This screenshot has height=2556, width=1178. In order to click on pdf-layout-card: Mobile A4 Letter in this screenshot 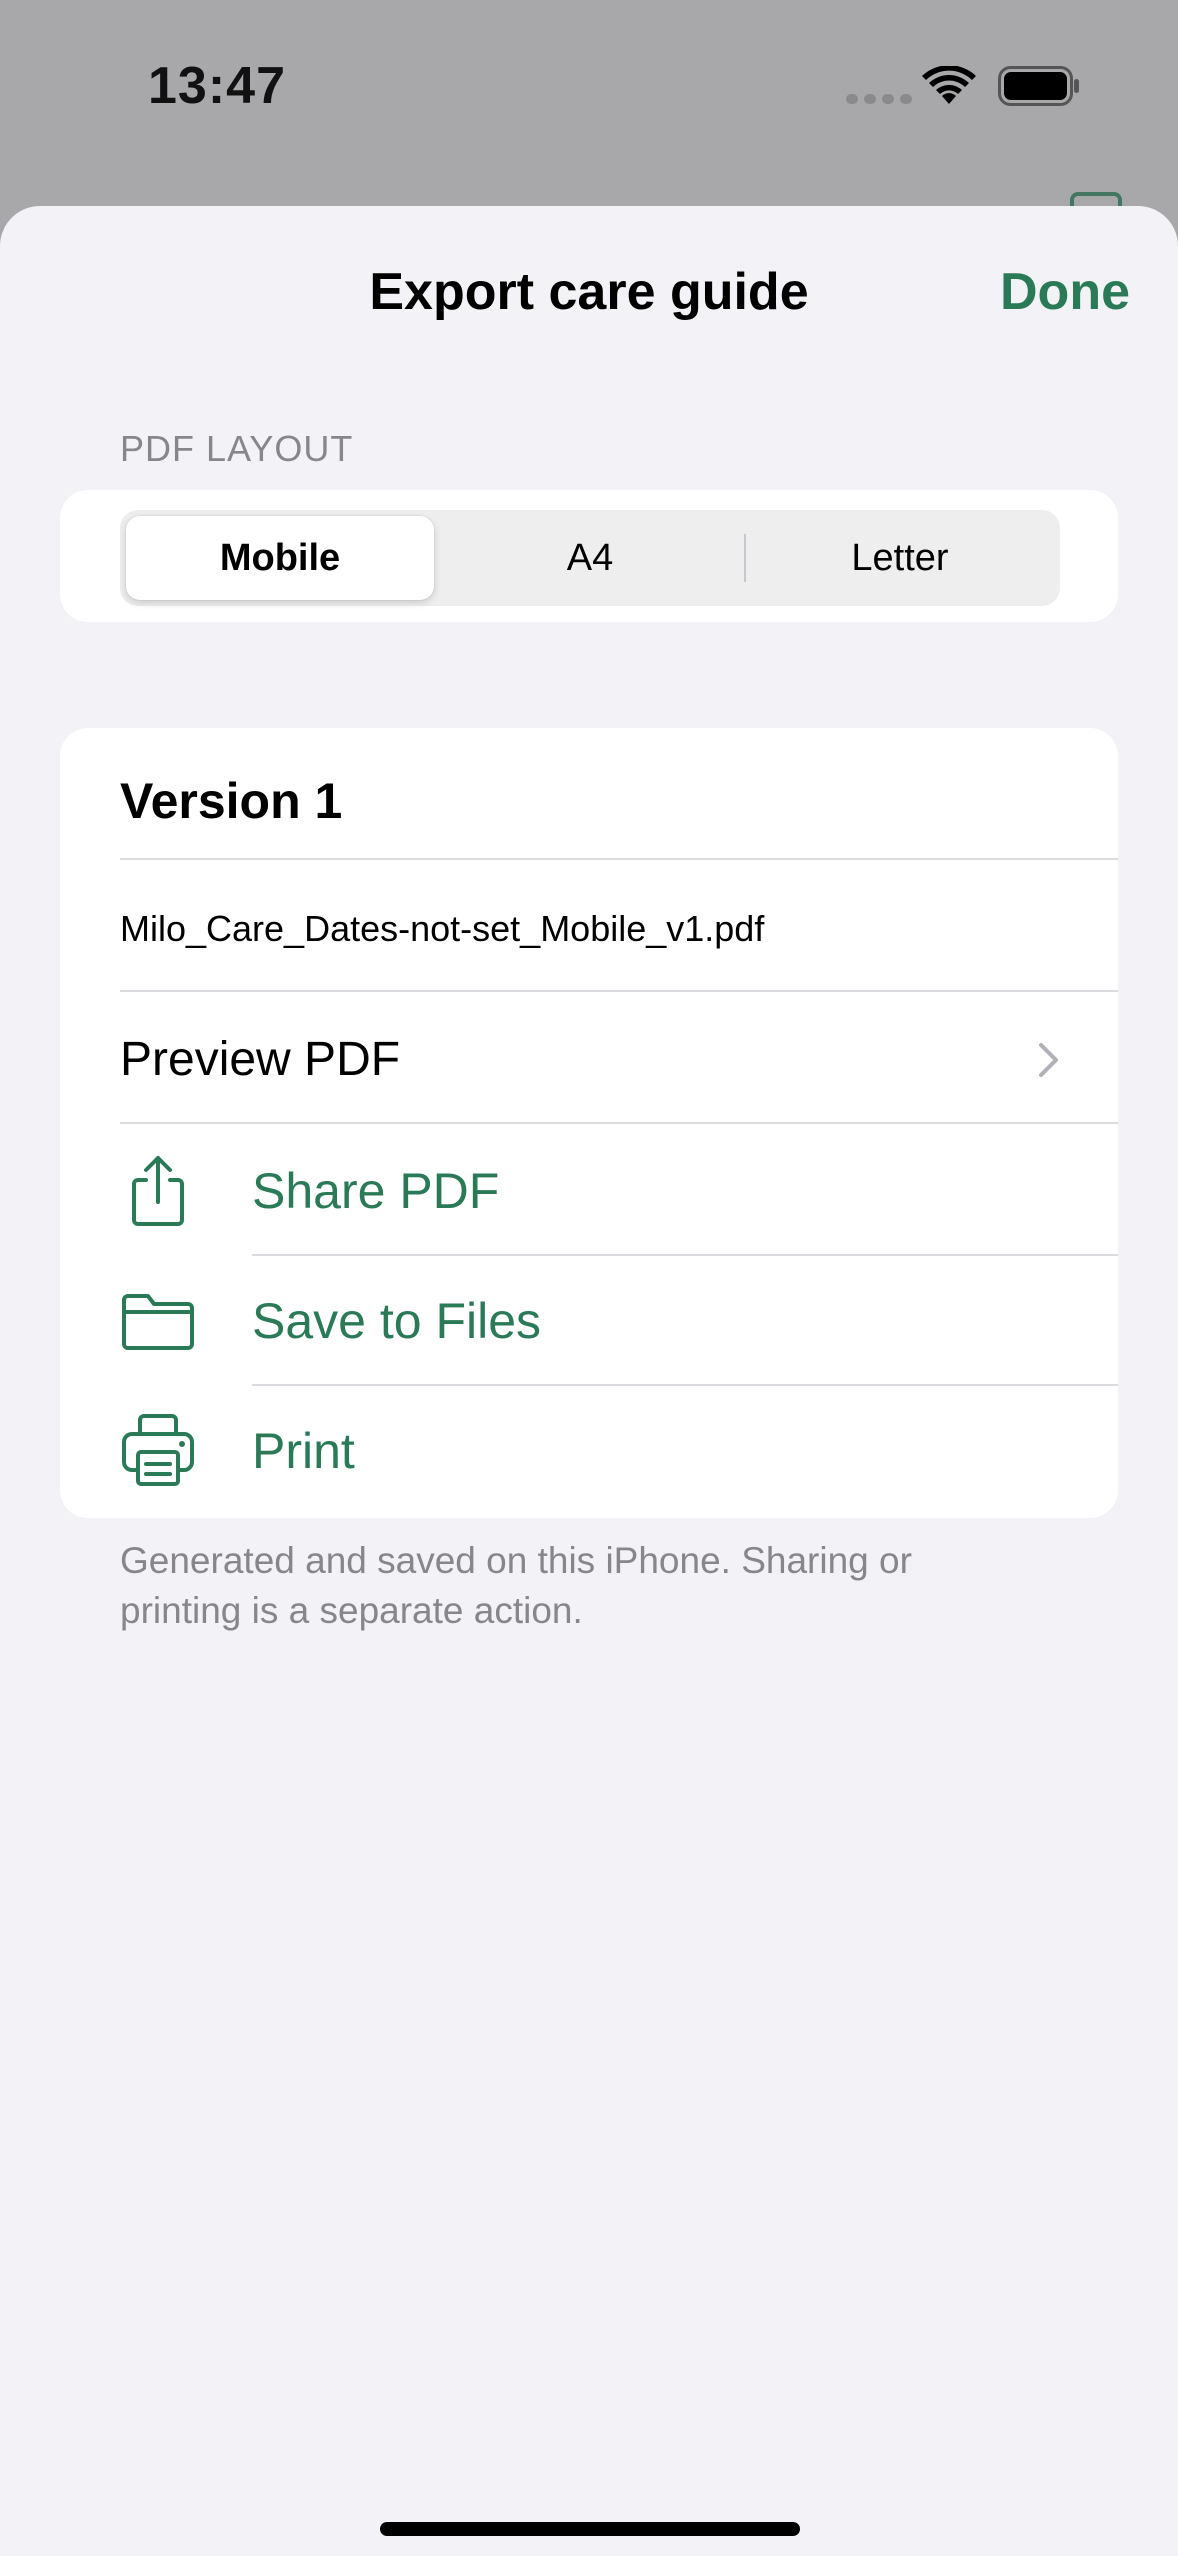, I will do `click(589, 556)`.